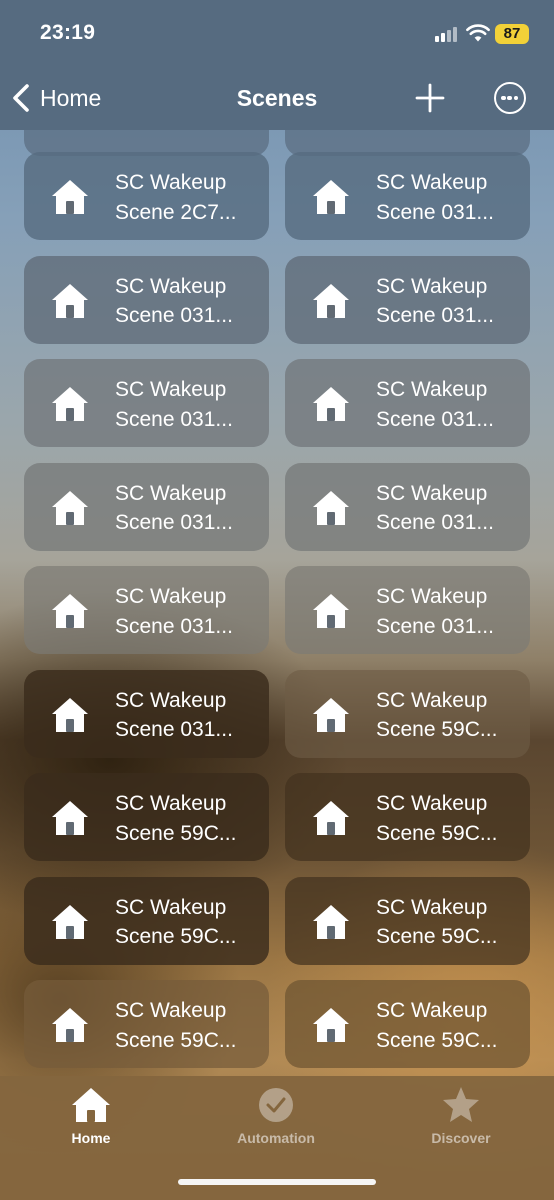 The height and width of the screenshot is (1200, 554). What do you see at coordinates (461, 1138) in the screenshot?
I see `tab-label-discover: Discover` at bounding box center [461, 1138].